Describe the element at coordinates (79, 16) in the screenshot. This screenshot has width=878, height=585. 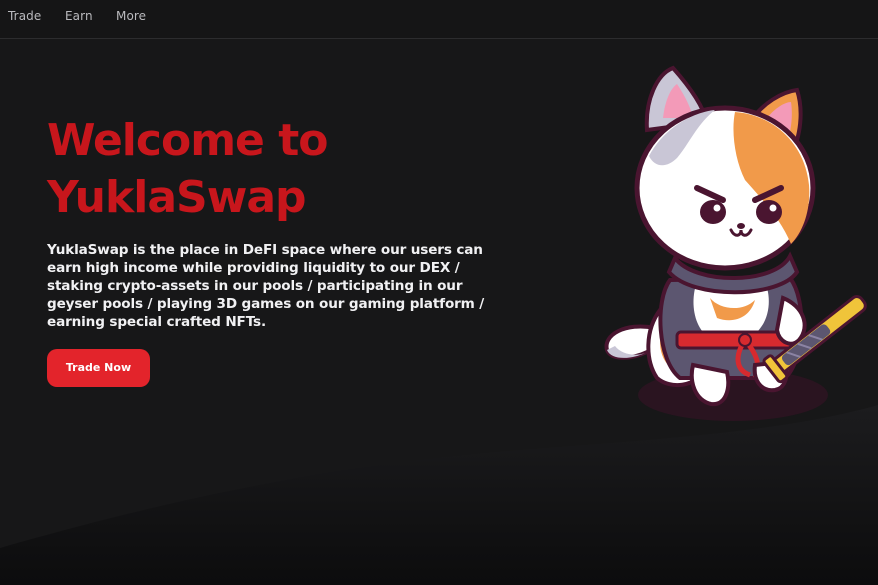
I see `nav-item-earn: Earn` at that location.